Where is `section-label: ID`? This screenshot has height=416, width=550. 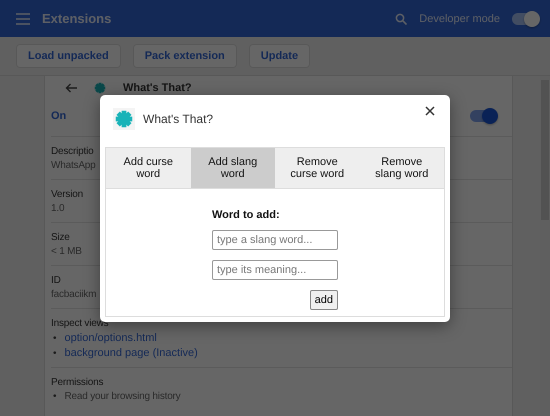
section-label: ID is located at coordinates (56, 280).